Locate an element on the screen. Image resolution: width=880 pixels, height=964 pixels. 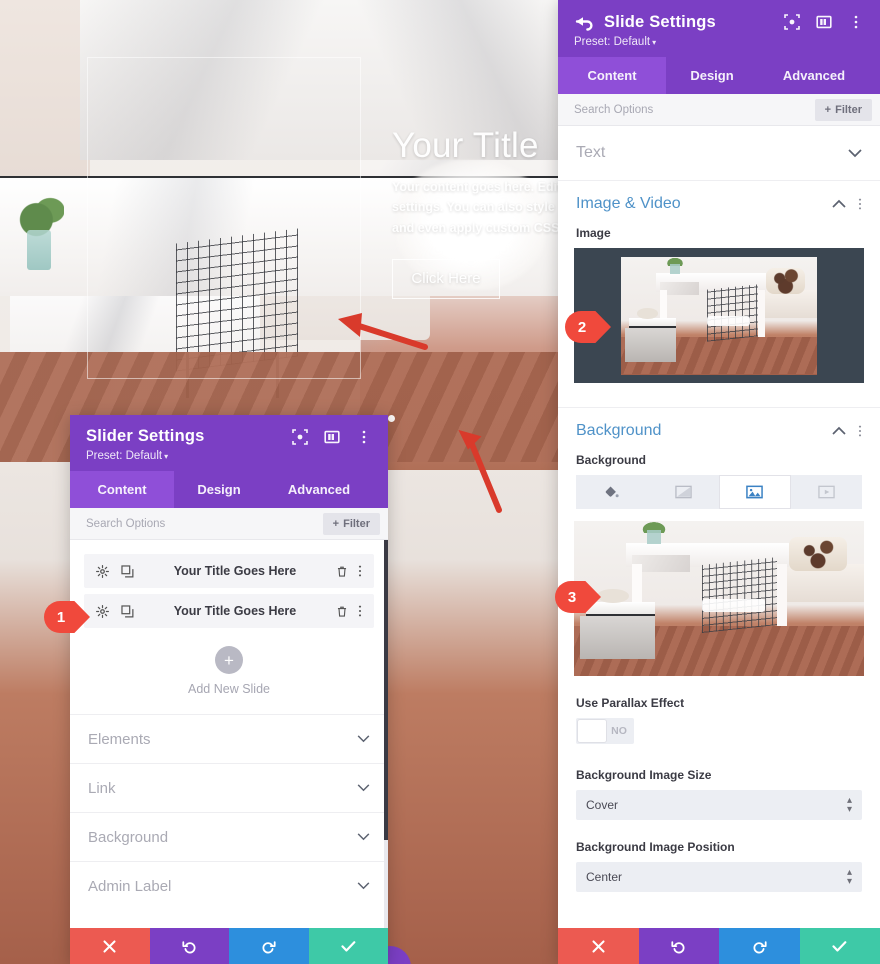
slider-preset-selector: Preset: Default ▾ is located at coordinates (229, 456).